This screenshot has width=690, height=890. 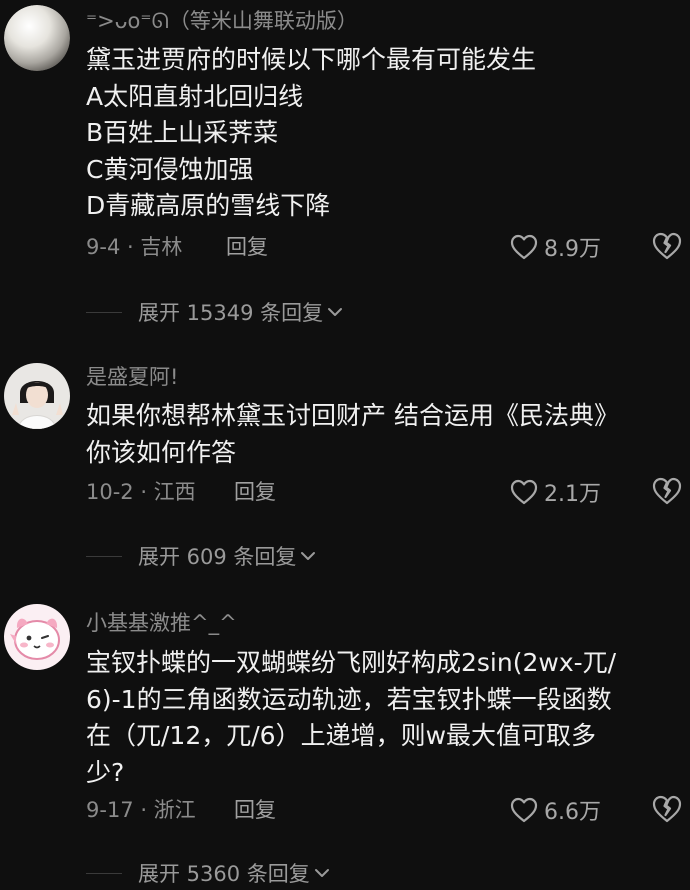 What do you see at coordinates (208, 205) in the screenshot?
I see `comment-text-line: D青藏高原的雪线下降` at bounding box center [208, 205].